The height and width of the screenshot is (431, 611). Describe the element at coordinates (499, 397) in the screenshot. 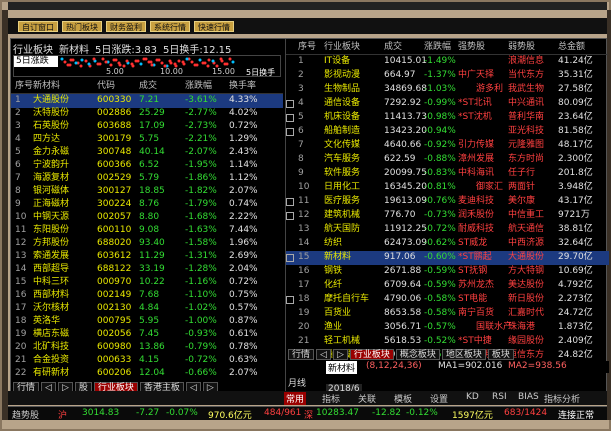

I see `bottom-tab-6: RSI` at that location.